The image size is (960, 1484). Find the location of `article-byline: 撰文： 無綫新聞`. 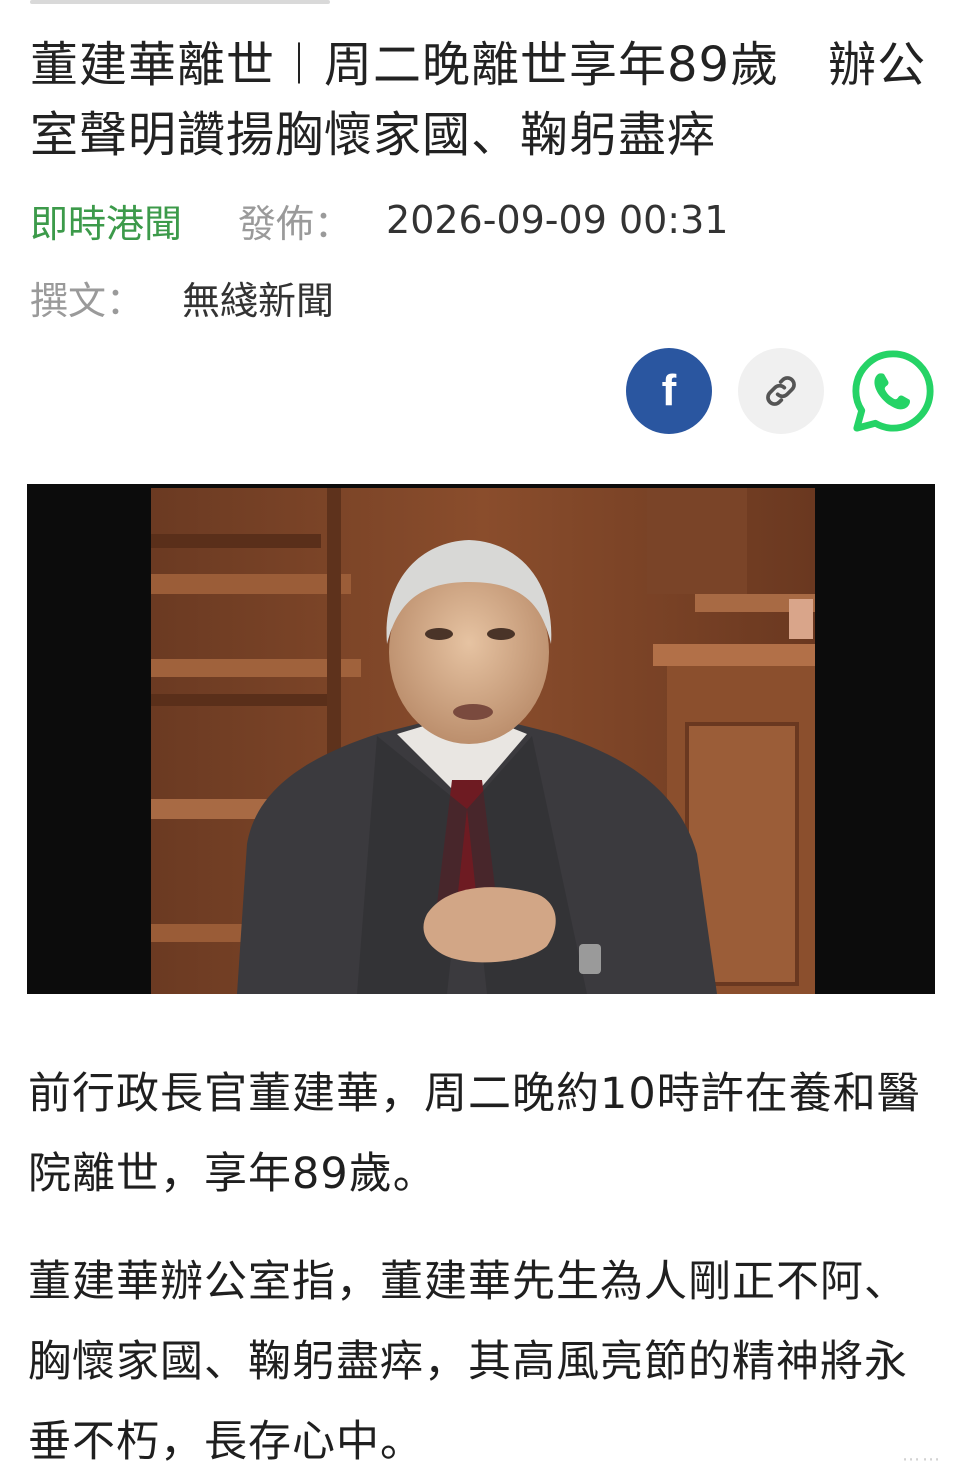

article-byline: 撰文： 無綫新聞 is located at coordinates (182, 297).